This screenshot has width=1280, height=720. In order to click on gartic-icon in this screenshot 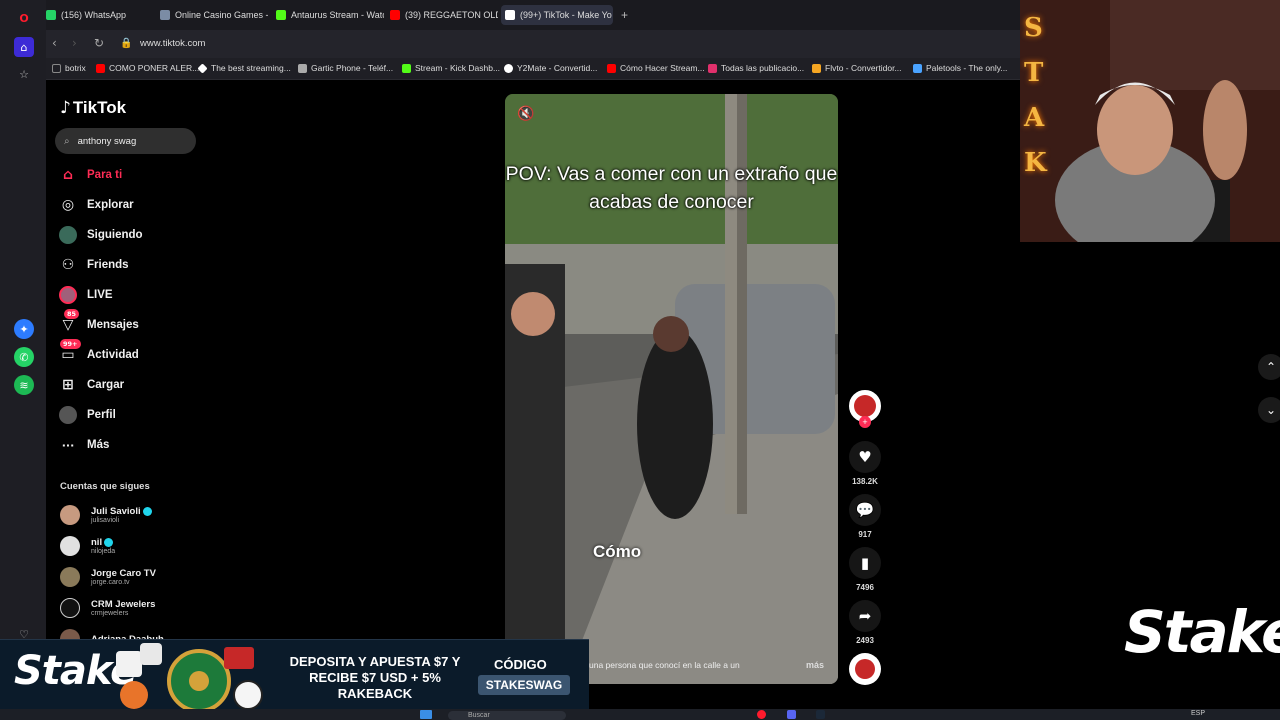, I will do `click(302, 68)`.